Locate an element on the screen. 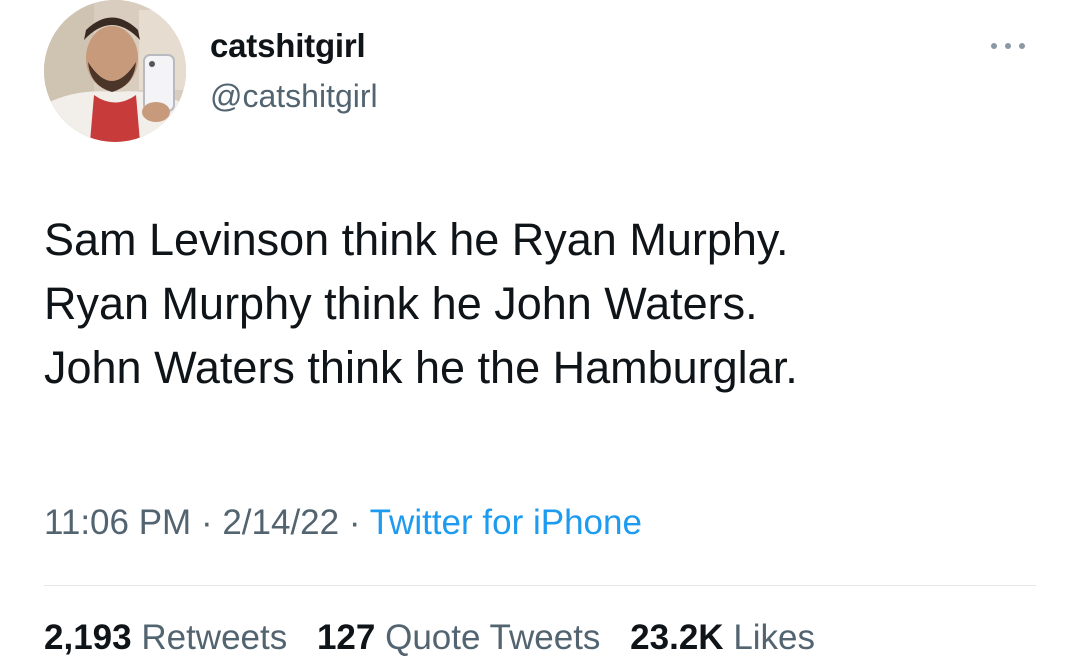 This screenshot has height=667, width=1080. tweet-text-line: Sam Levinson think he Ryan Murphy. is located at coordinates (416, 239).